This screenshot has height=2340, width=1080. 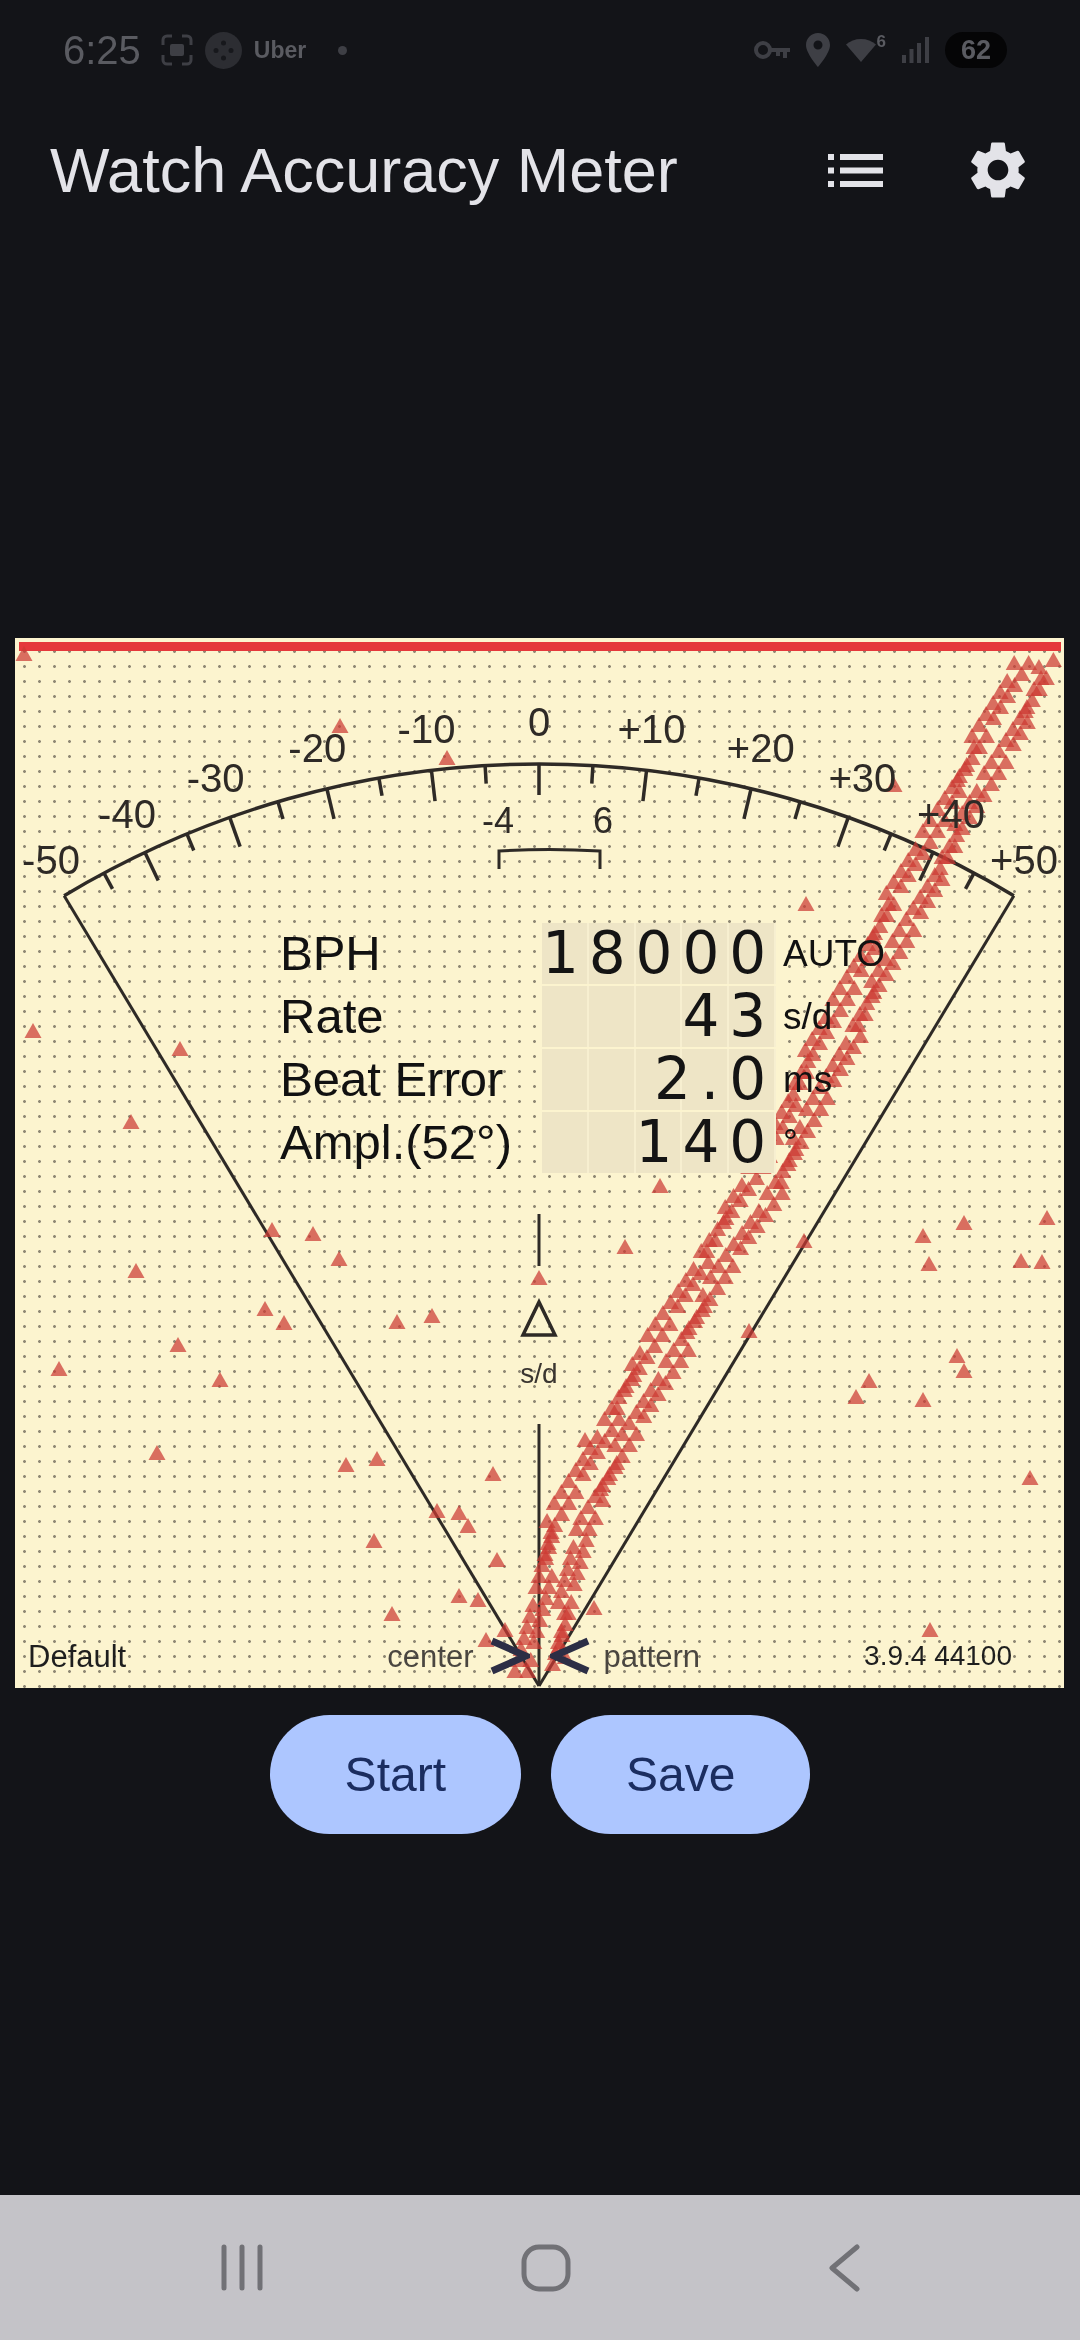 What do you see at coordinates (539, 1317) in the screenshot?
I see `triangle-icon` at bounding box center [539, 1317].